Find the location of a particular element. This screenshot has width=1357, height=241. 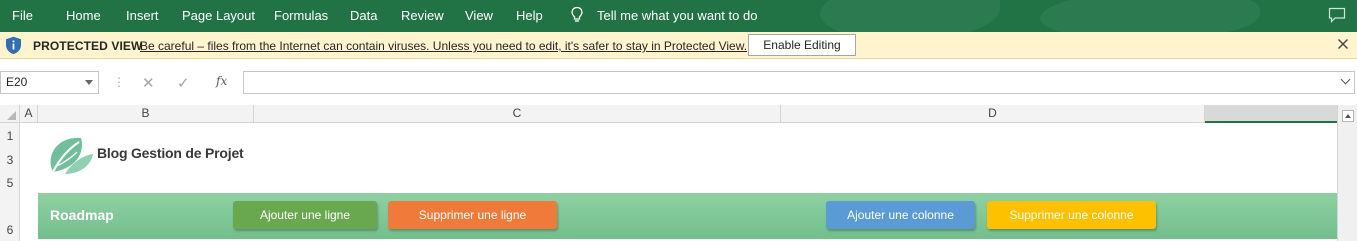

add-row-button: Ajouter une ligne is located at coordinates (305, 215).